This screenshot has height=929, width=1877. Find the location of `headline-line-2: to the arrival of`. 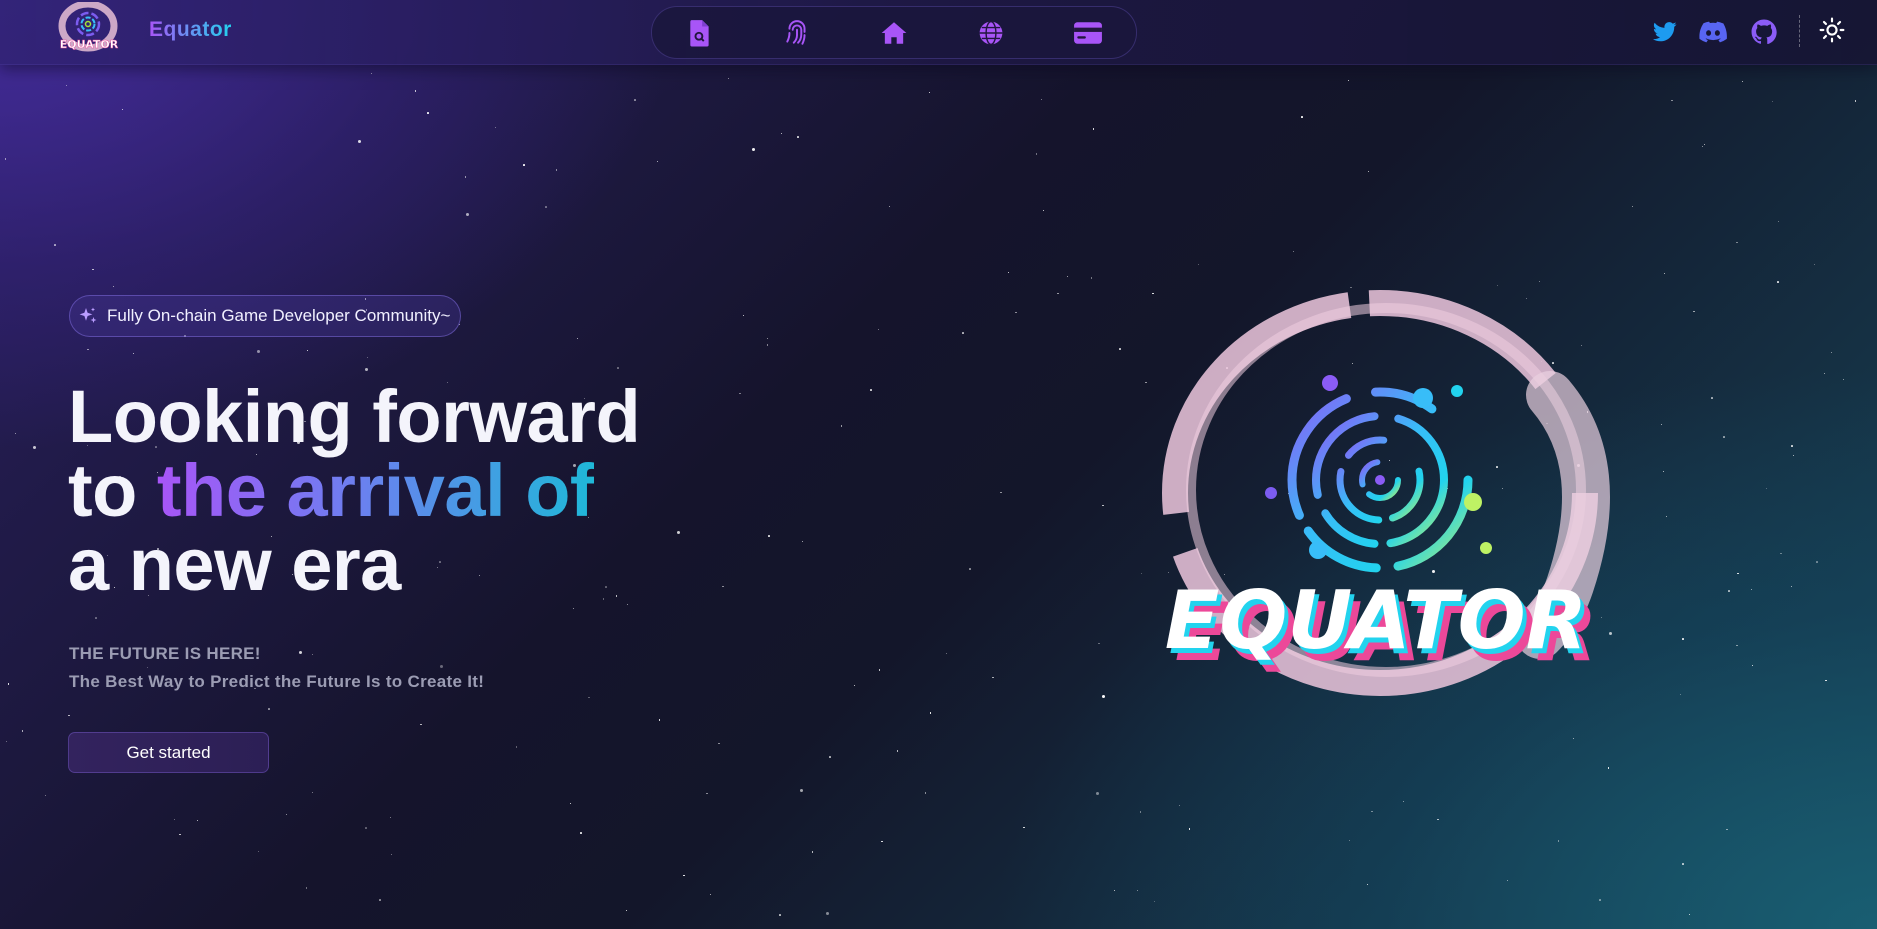

headline-line-2: to the arrival of is located at coordinates (354, 491).